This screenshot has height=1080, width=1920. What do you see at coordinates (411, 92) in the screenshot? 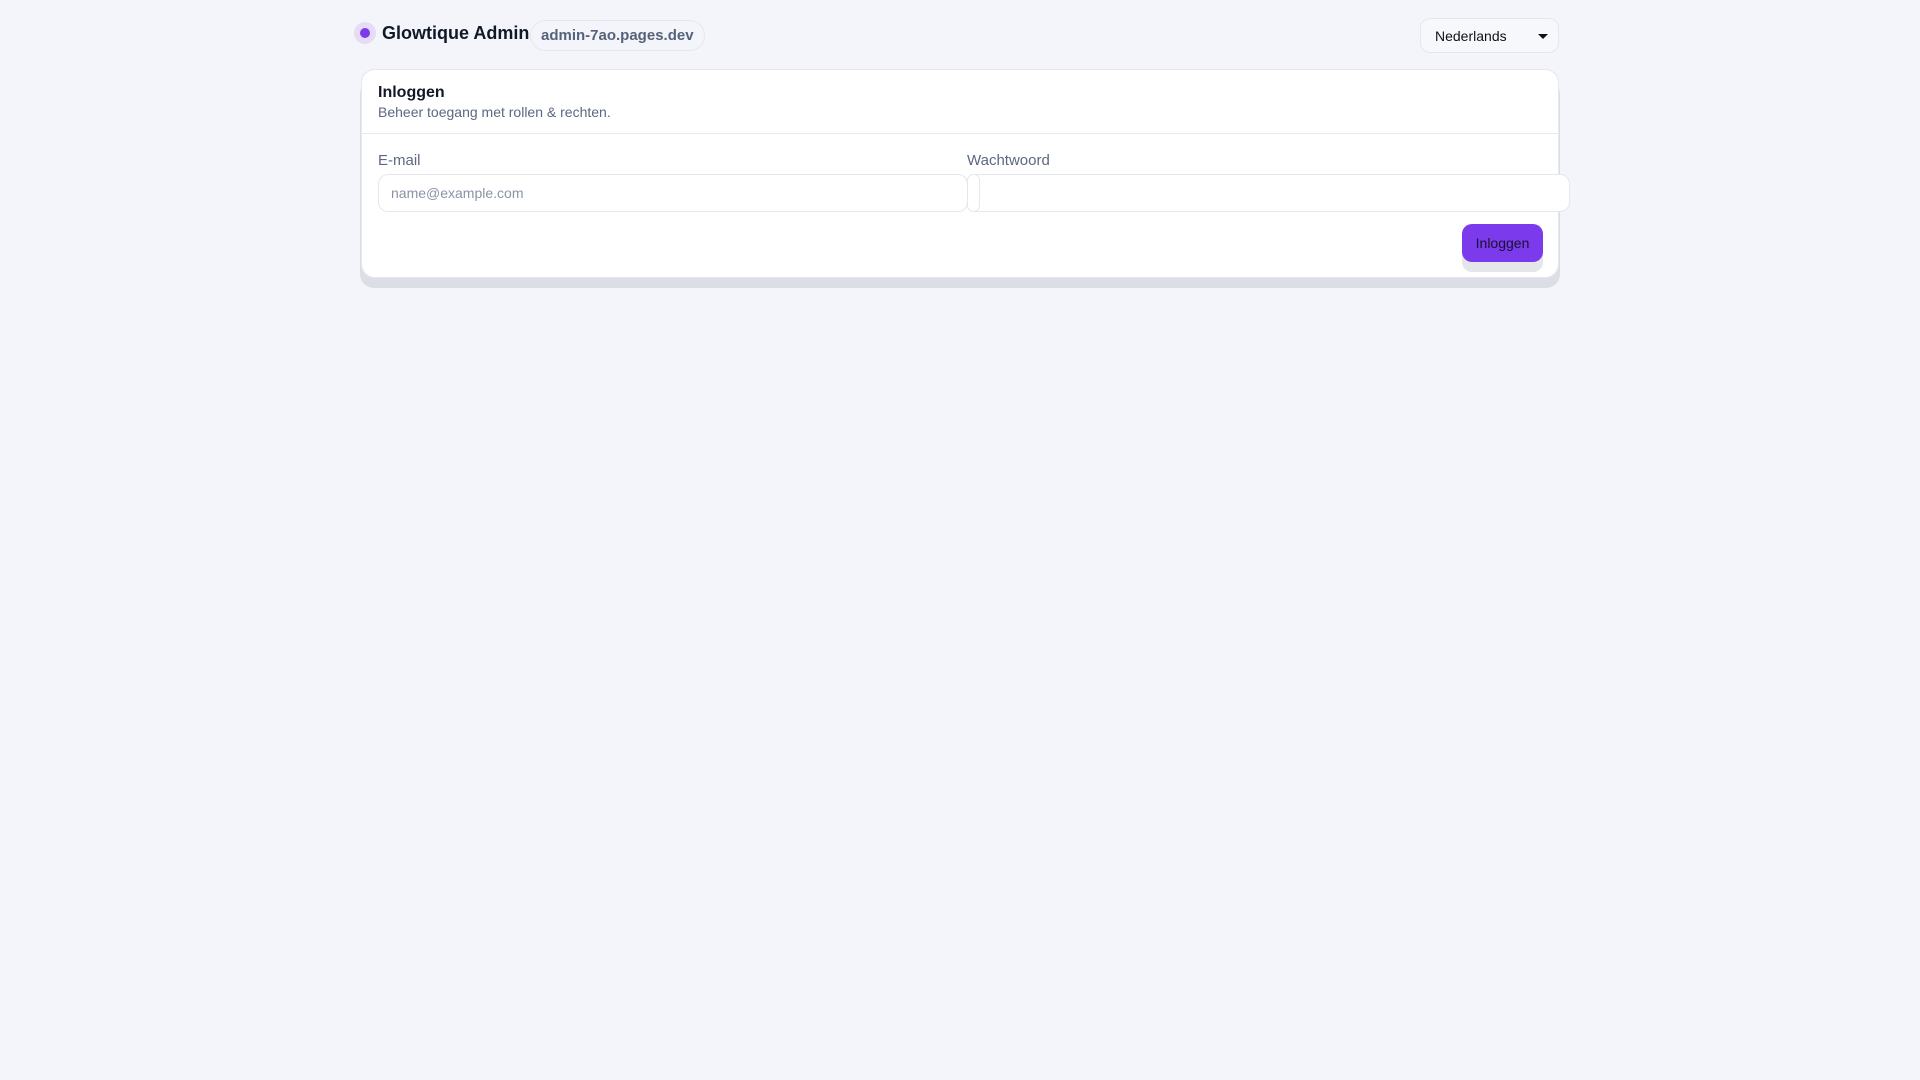
I see `card-title: Inloggen` at bounding box center [411, 92].